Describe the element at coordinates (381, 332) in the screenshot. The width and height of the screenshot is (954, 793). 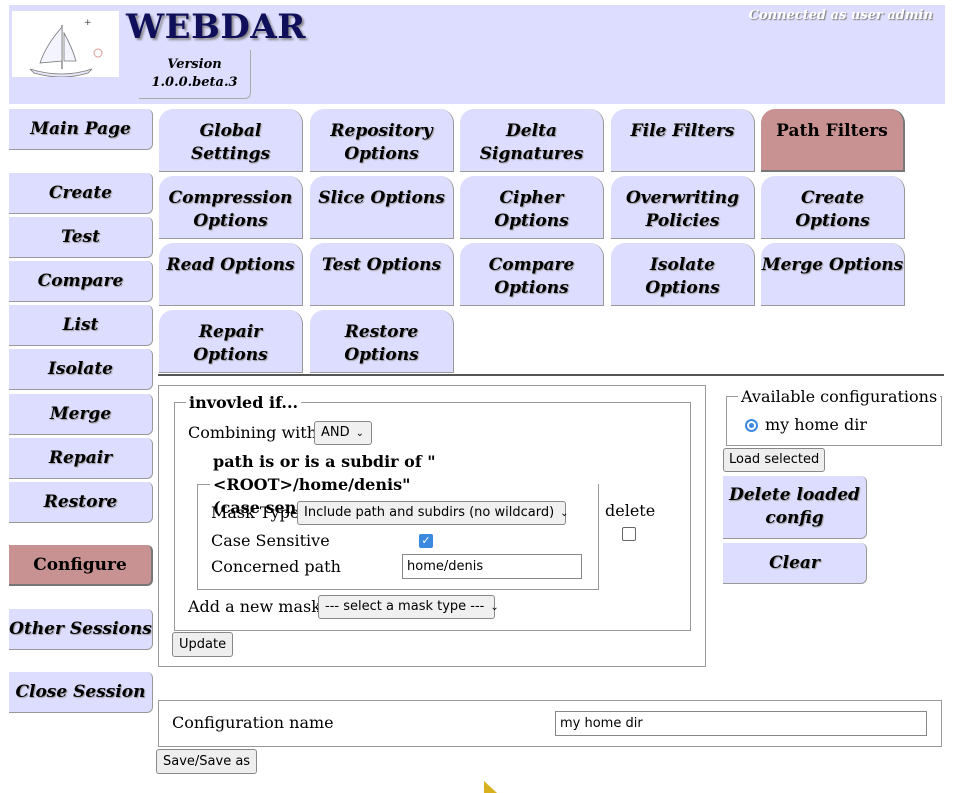
I see `tab-label: Restore` at that location.